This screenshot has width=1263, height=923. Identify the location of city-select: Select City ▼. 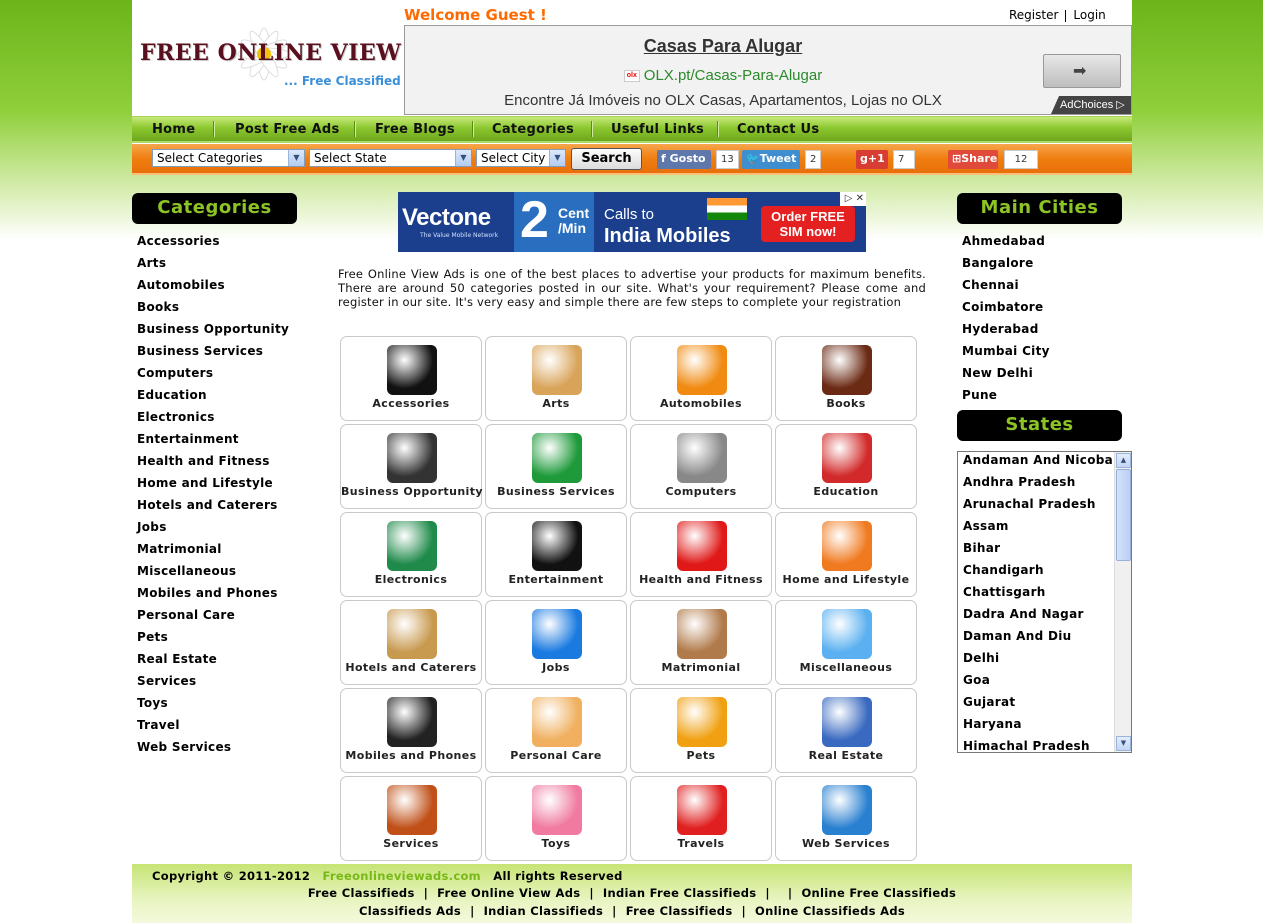
(521, 158).